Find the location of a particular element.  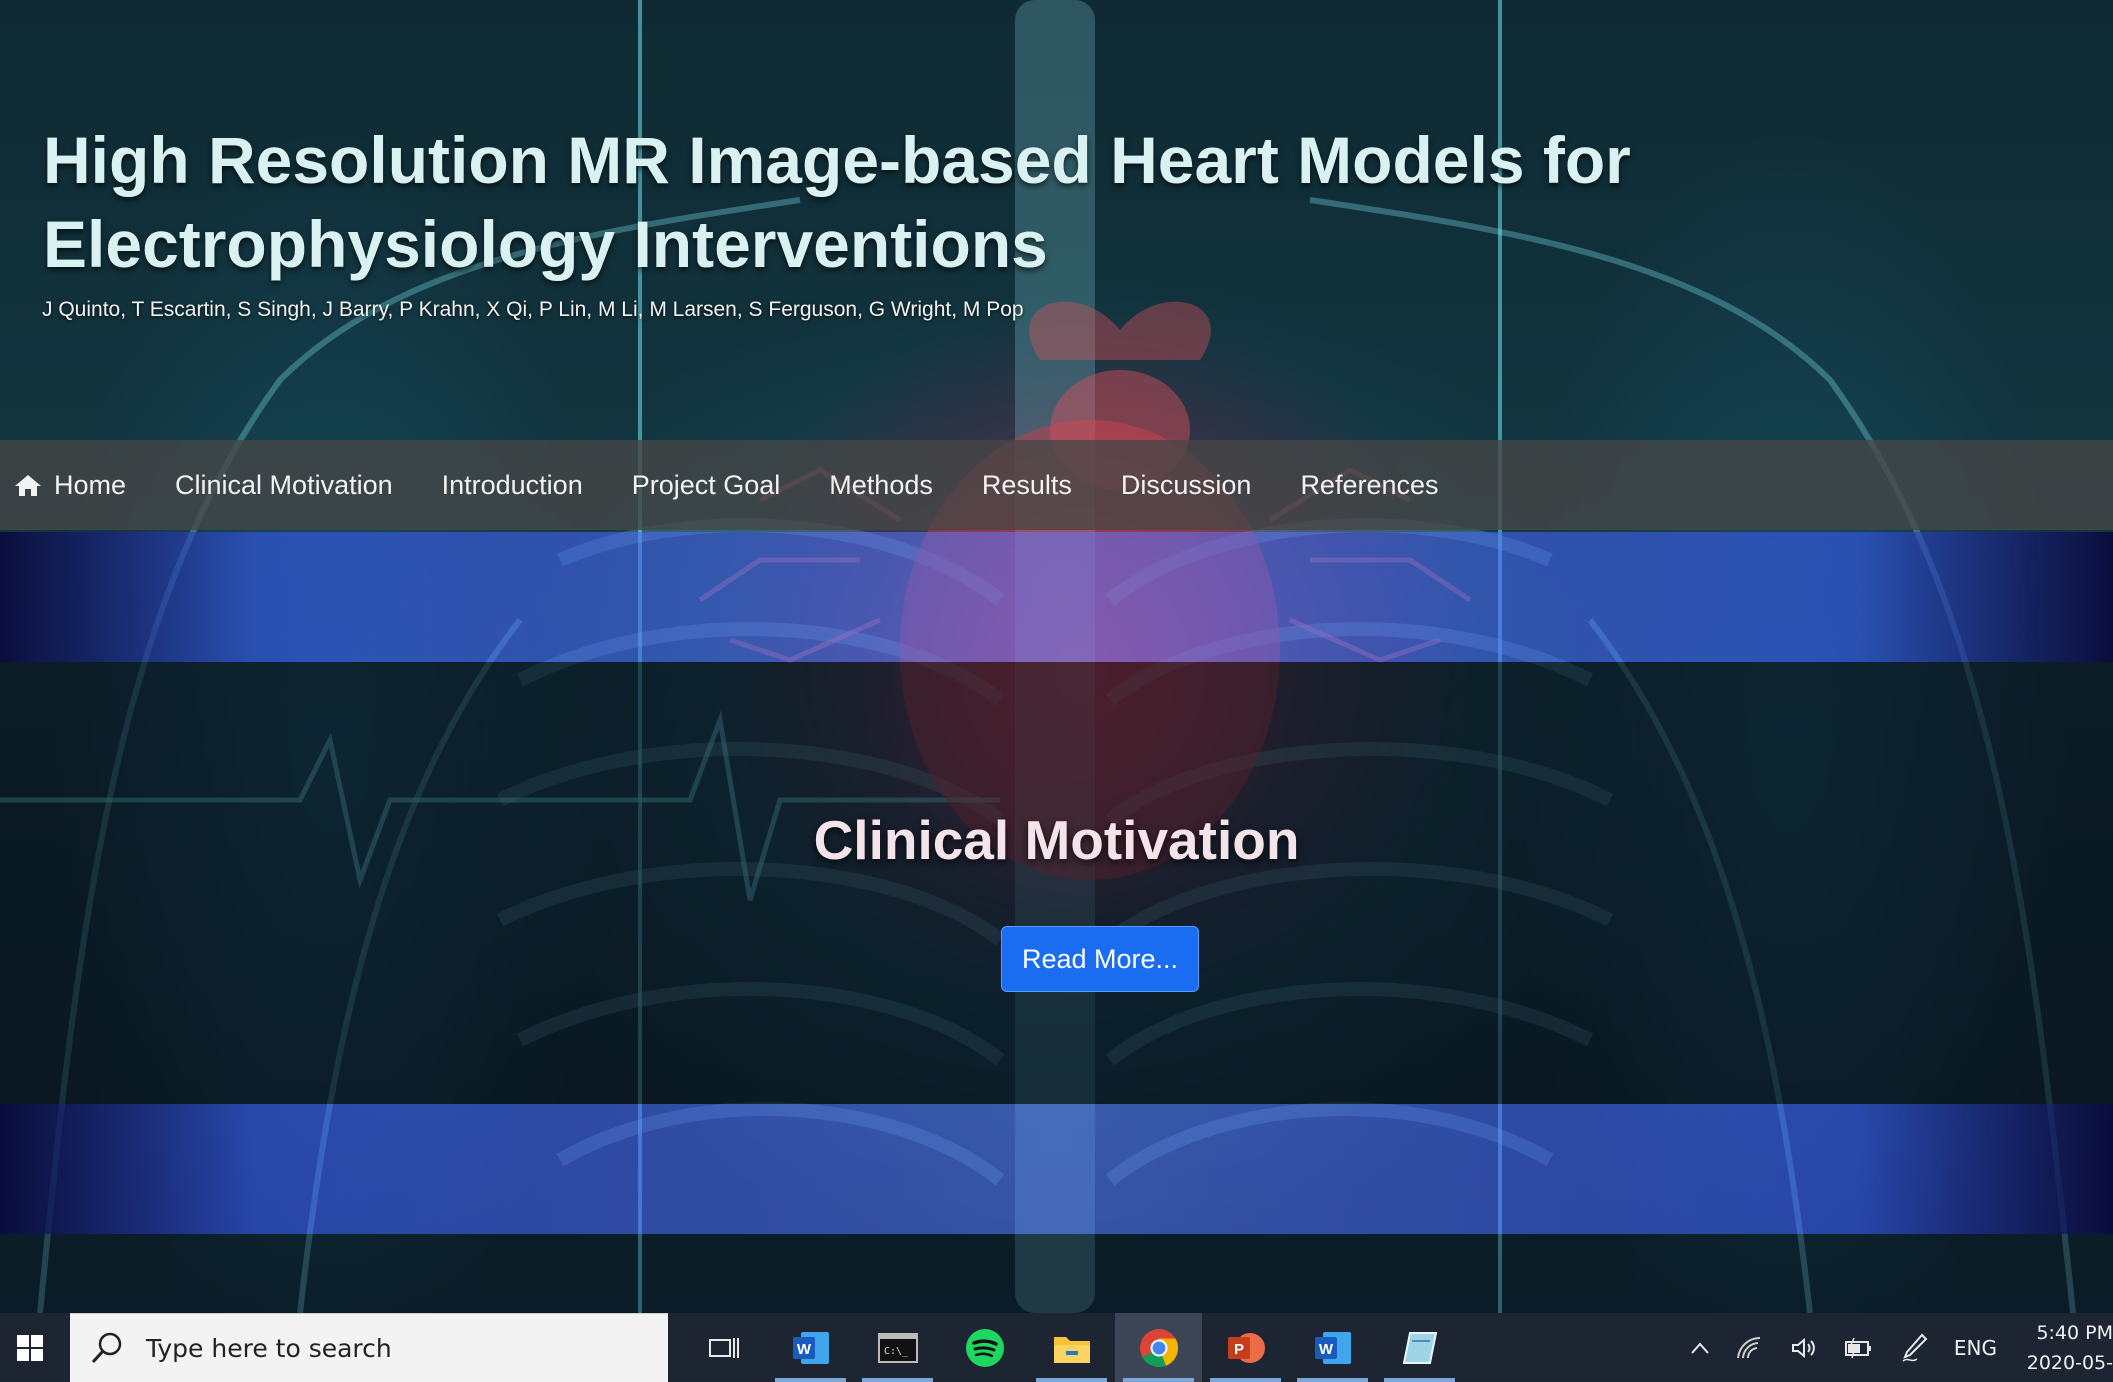

task-view-button is located at coordinates (723, 1347).